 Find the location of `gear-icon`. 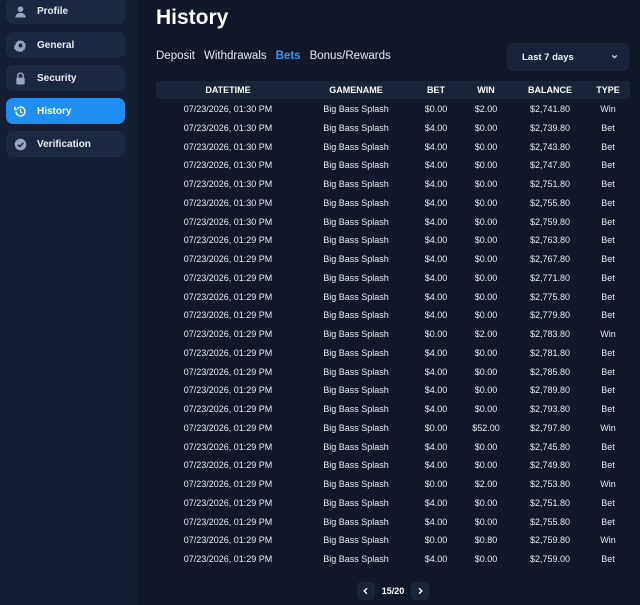

gear-icon is located at coordinates (20, 45).